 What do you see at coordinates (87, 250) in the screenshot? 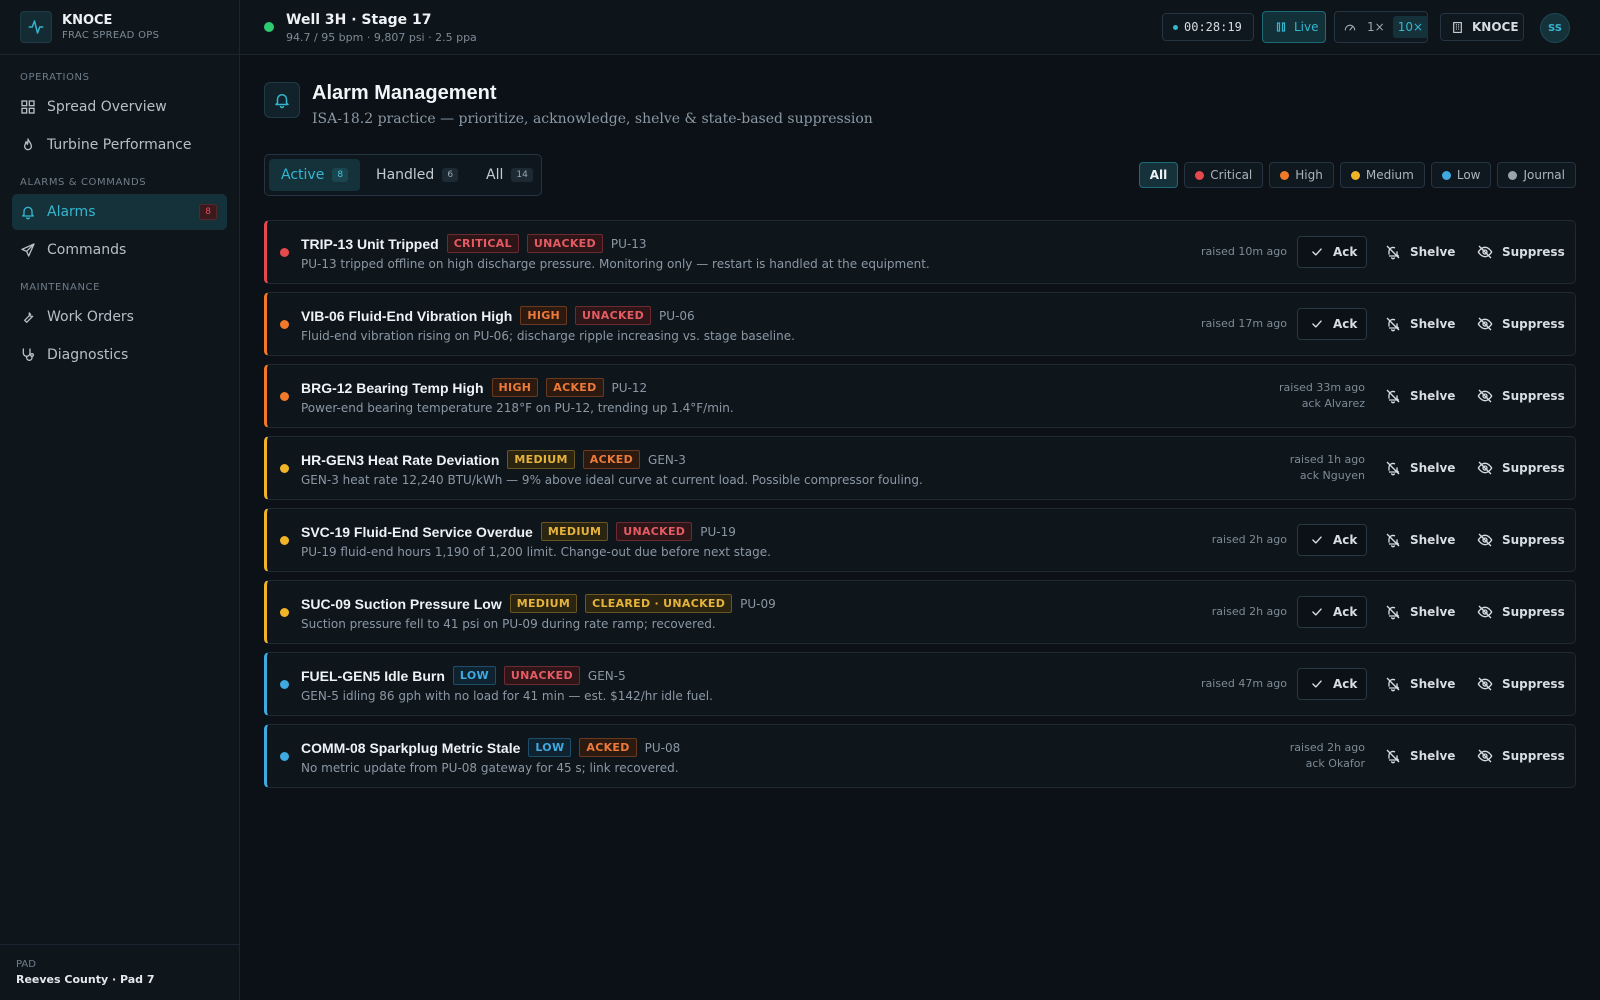
I see `sidebar-item-label: Commands` at bounding box center [87, 250].